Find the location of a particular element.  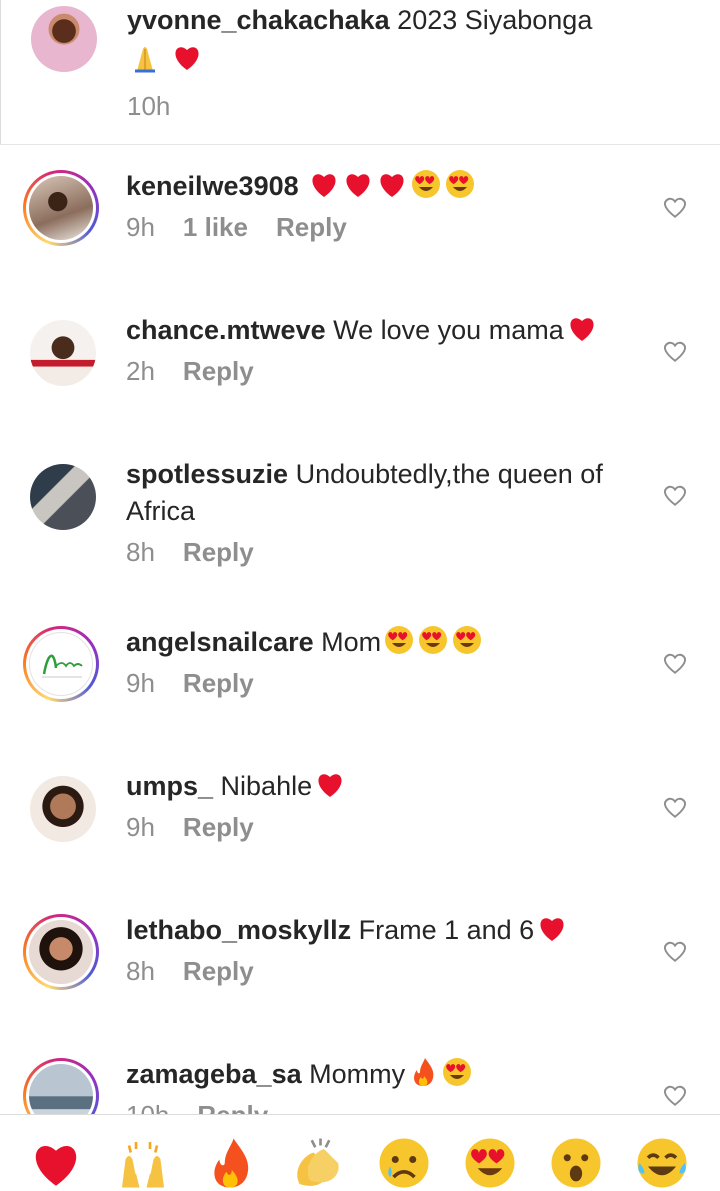

emoji-reaction-bar is located at coordinates (360, 1151).